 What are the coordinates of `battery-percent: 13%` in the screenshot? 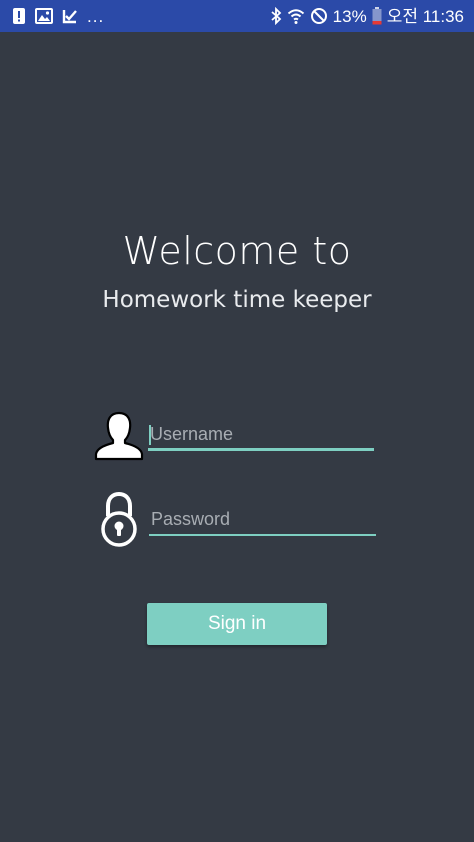 It's located at (349, 16).